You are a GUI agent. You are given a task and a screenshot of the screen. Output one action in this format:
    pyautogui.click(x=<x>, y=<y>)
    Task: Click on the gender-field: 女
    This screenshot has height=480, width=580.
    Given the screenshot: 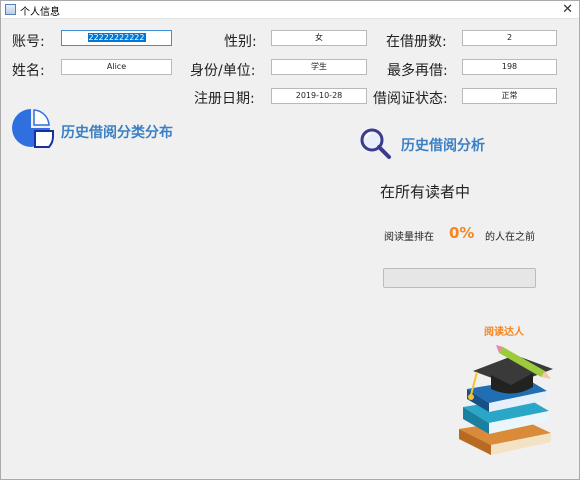 What is the action you would take?
    pyautogui.click(x=319, y=38)
    